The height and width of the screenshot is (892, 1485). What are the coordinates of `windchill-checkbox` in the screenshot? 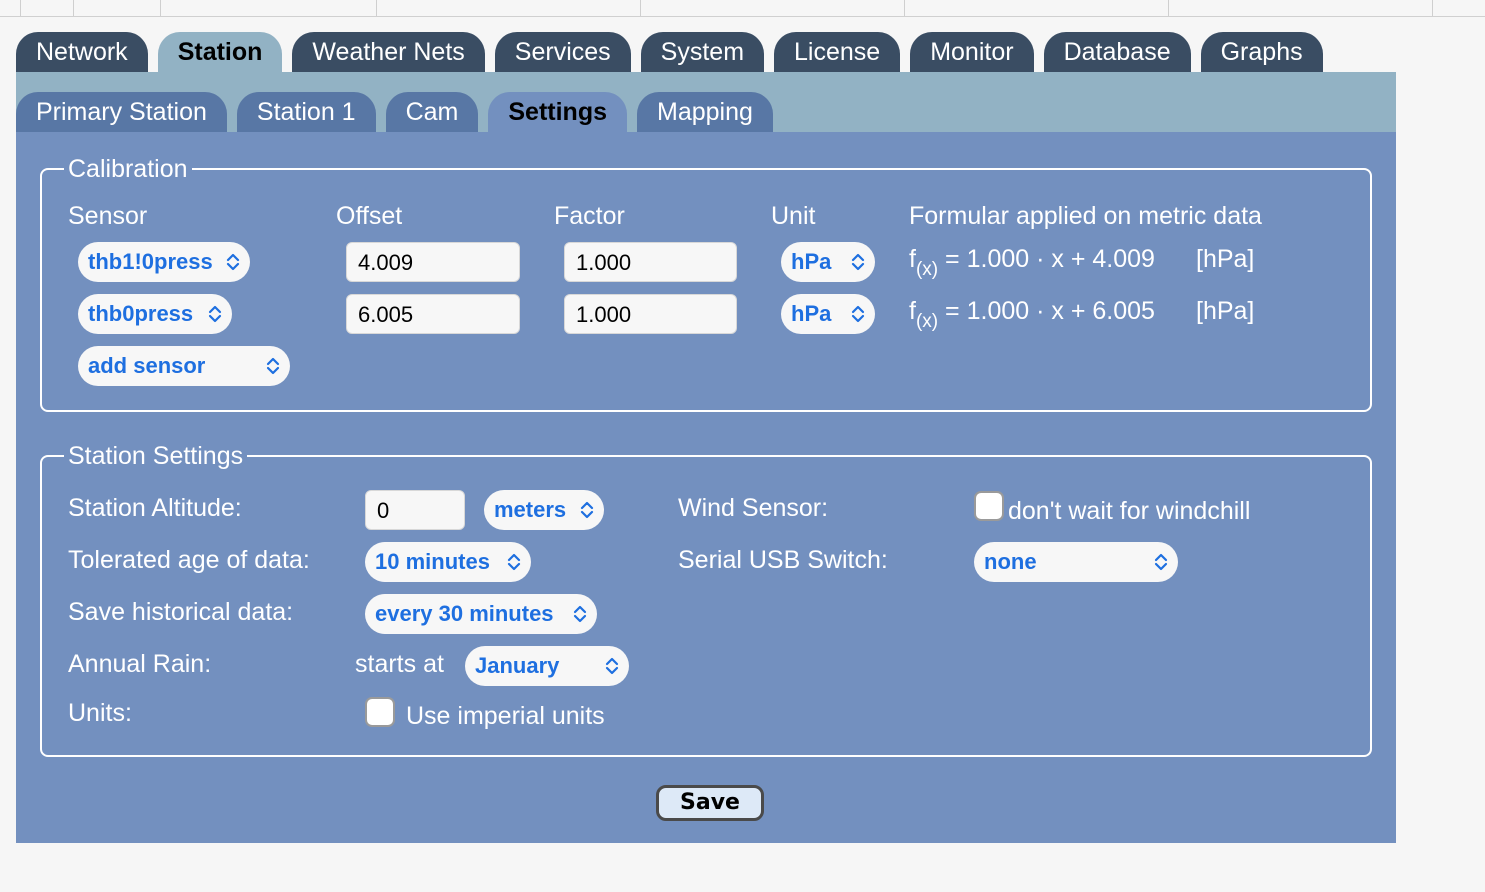 It's located at (989, 506).